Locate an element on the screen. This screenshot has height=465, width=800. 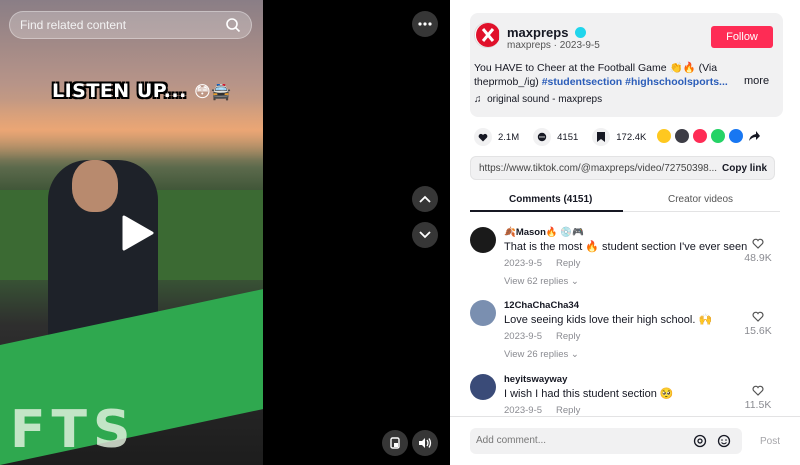
maxpreps-logo-icon is located at coordinates (487, 35).